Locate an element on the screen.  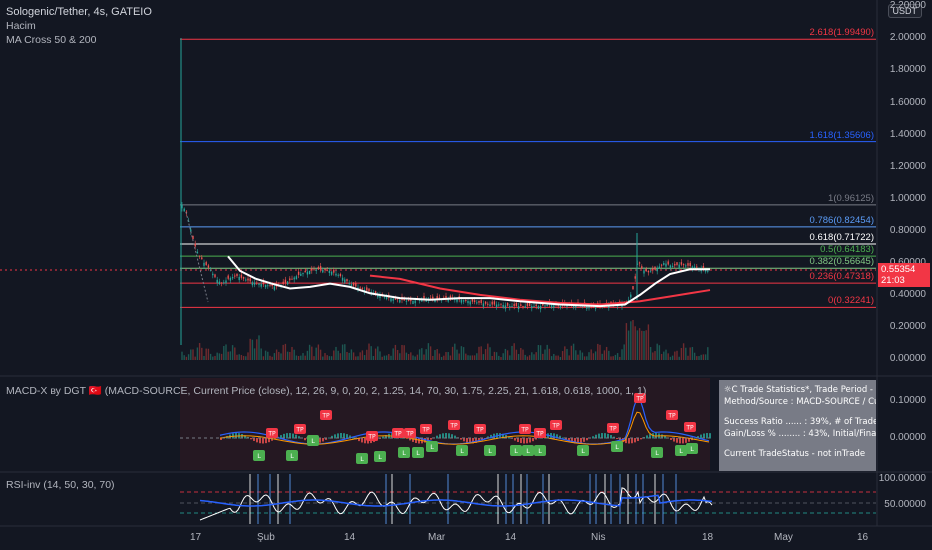
price-tick: 0.00000 is located at coordinates (907, 358).